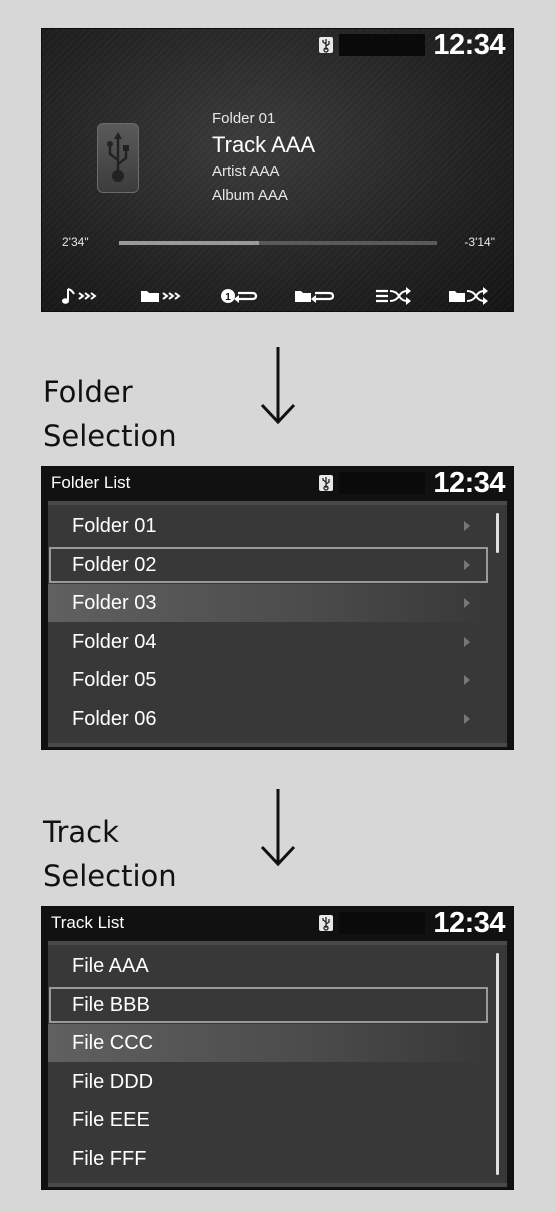  Describe the element at coordinates (84, 297) in the screenshot. I see `track-up-icon` at that location.